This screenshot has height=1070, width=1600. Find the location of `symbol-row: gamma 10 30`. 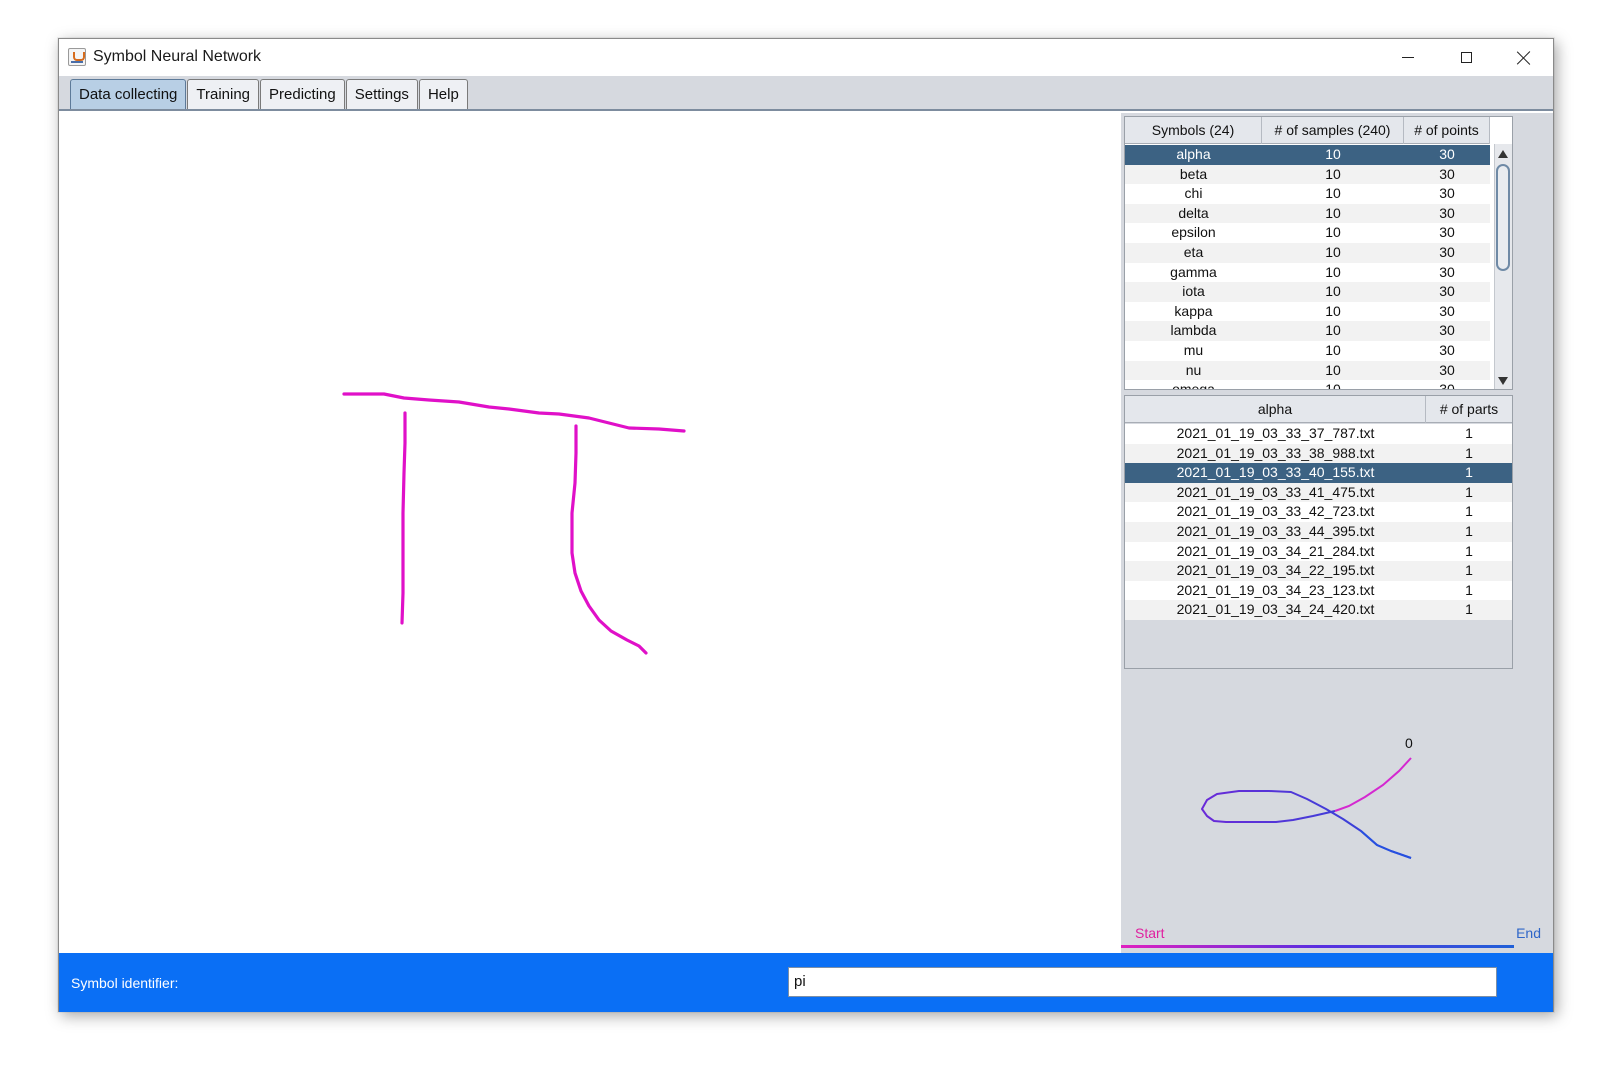

symbol-row: gamma 10 30 is located at coordinates (1307, 272).